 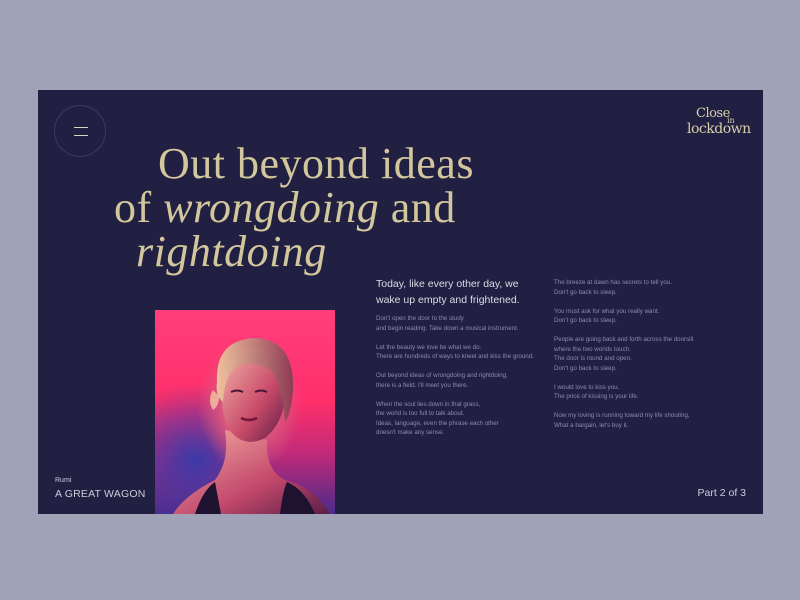 I want to click on poem-line: where the two worlds touch., so click(x=592, y=349).